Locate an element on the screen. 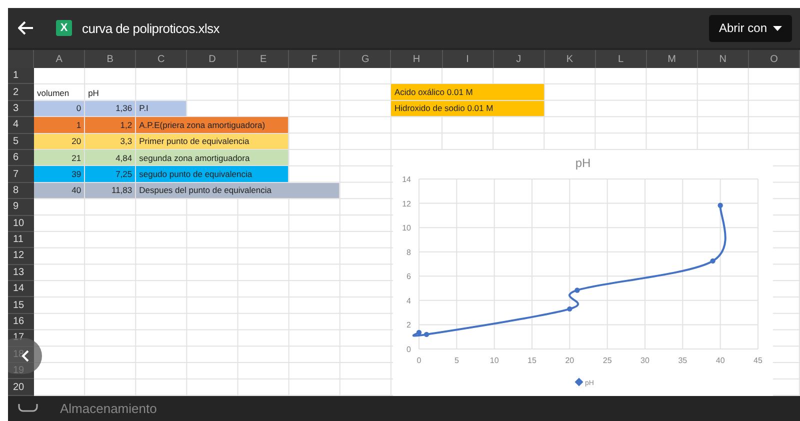  sheet-cell: 3,3 is located at coordinates (110, 142).